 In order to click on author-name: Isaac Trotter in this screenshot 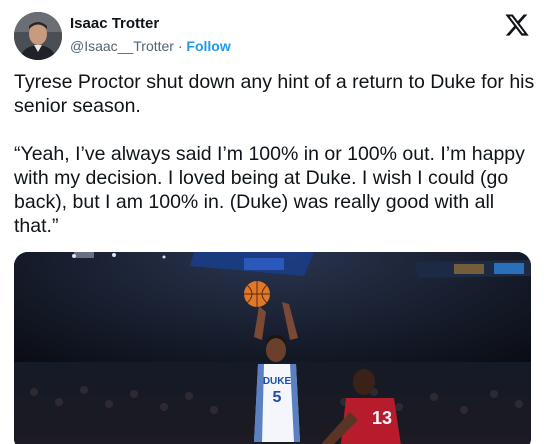, I will do `click(114, 23)`.